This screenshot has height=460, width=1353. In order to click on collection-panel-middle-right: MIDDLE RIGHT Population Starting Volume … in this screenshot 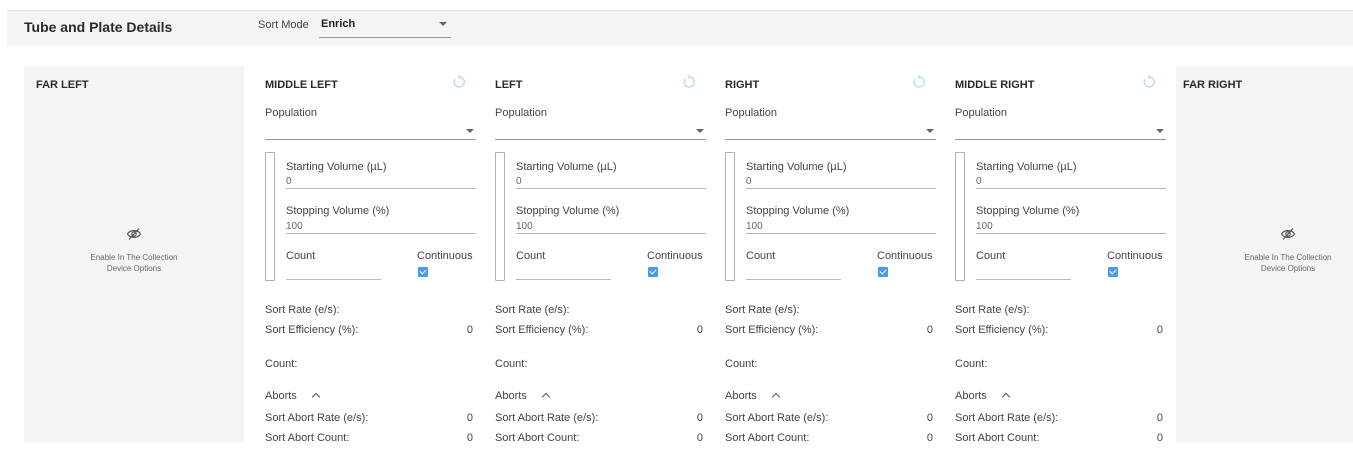, I will do `click(1051, 255)`.